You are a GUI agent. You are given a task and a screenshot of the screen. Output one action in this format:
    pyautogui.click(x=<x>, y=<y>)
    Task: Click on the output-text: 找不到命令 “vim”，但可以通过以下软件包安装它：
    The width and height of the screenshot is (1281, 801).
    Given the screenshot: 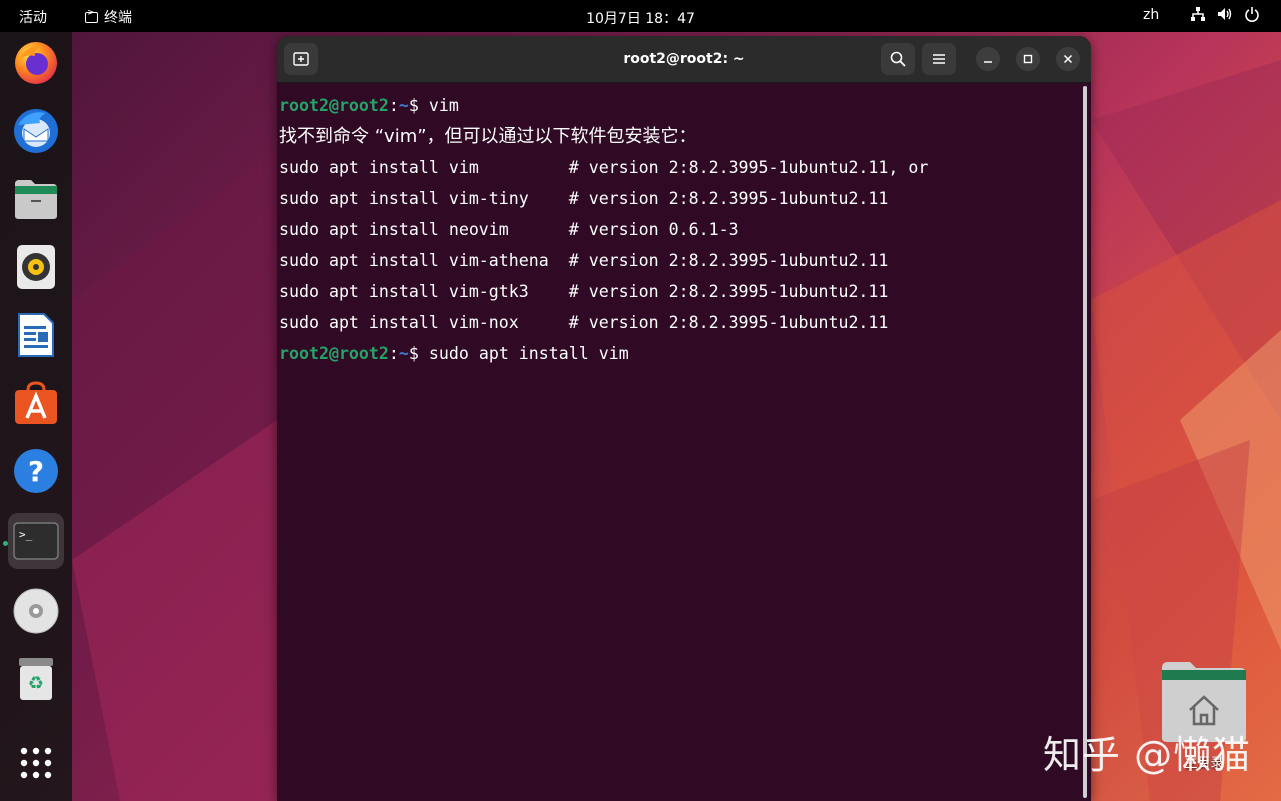 What is the action you would take?
    pyautogui.click(x=488, y=136)
    